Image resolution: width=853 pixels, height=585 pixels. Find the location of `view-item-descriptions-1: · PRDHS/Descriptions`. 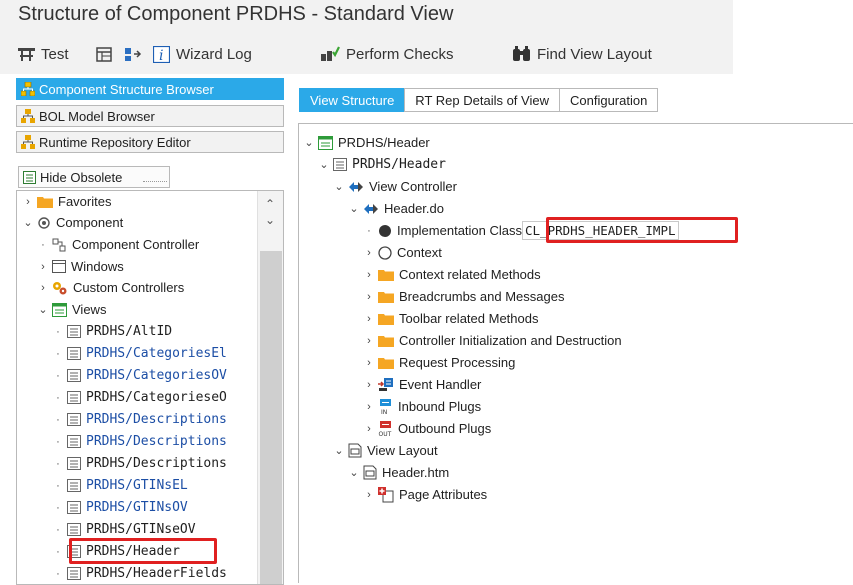

view-item-descriptions-1: · PRDHS/Descriptions is located at coordinates (139, 419).